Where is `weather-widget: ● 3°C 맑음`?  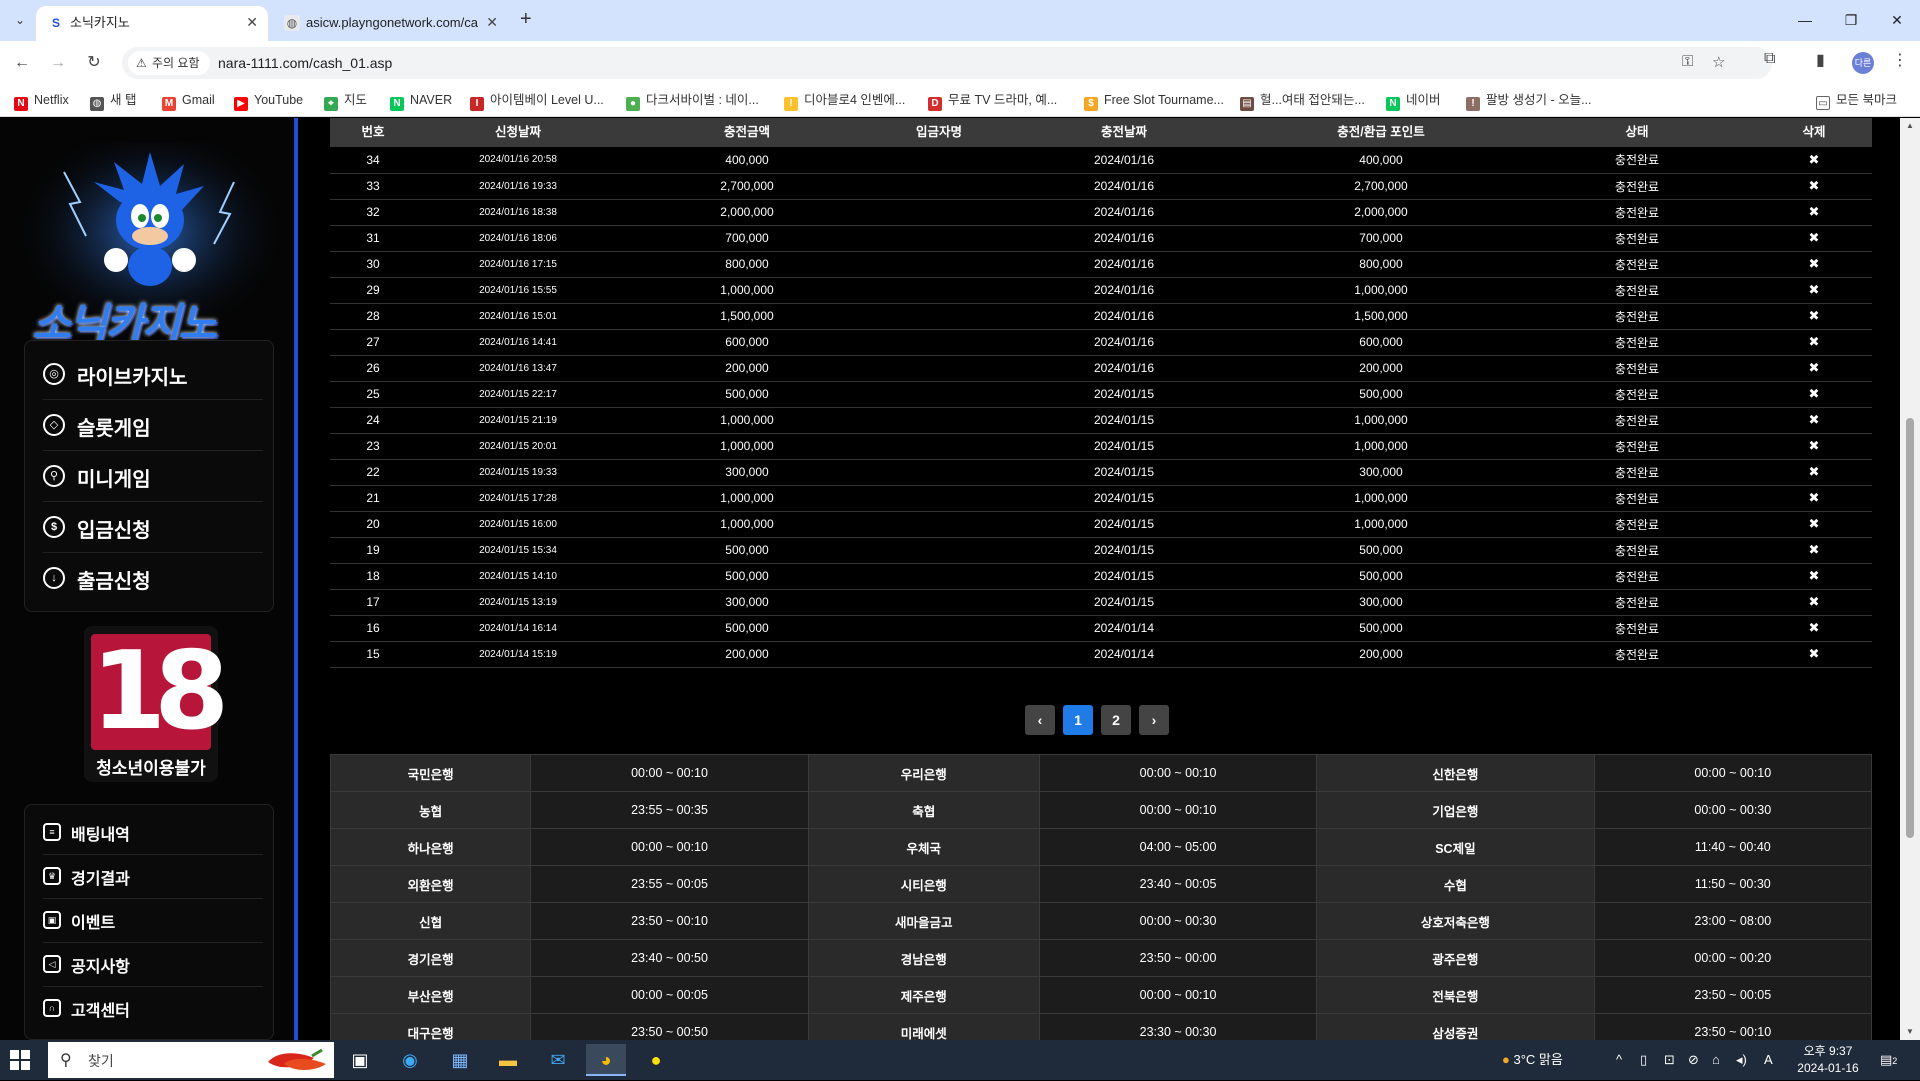 weather-widget: ● 3°C 맑음 is located at coordinates (1532, 1060).